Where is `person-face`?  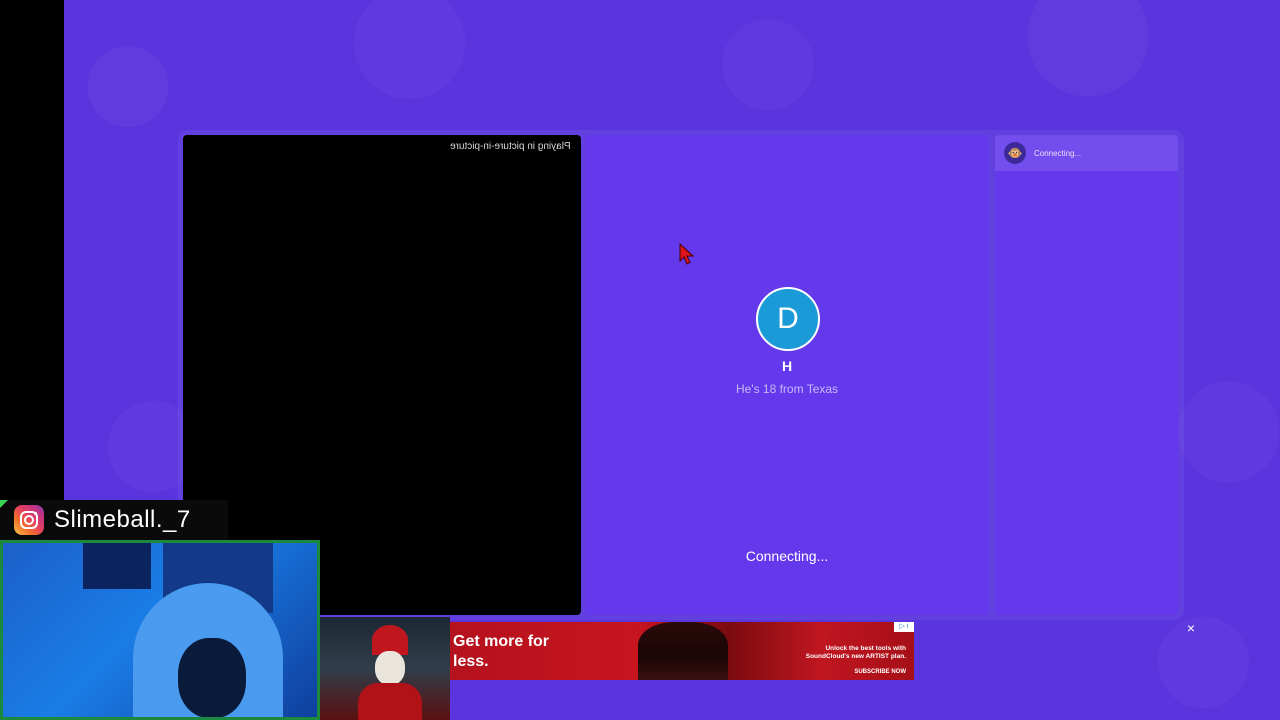
person-face is located at coordinates (212, 677).